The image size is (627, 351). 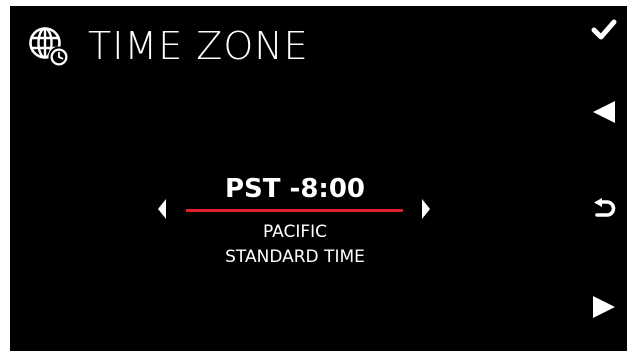 I want to click on zone-name-line-2: STANDARD TIME, so click(x=295, y=257).